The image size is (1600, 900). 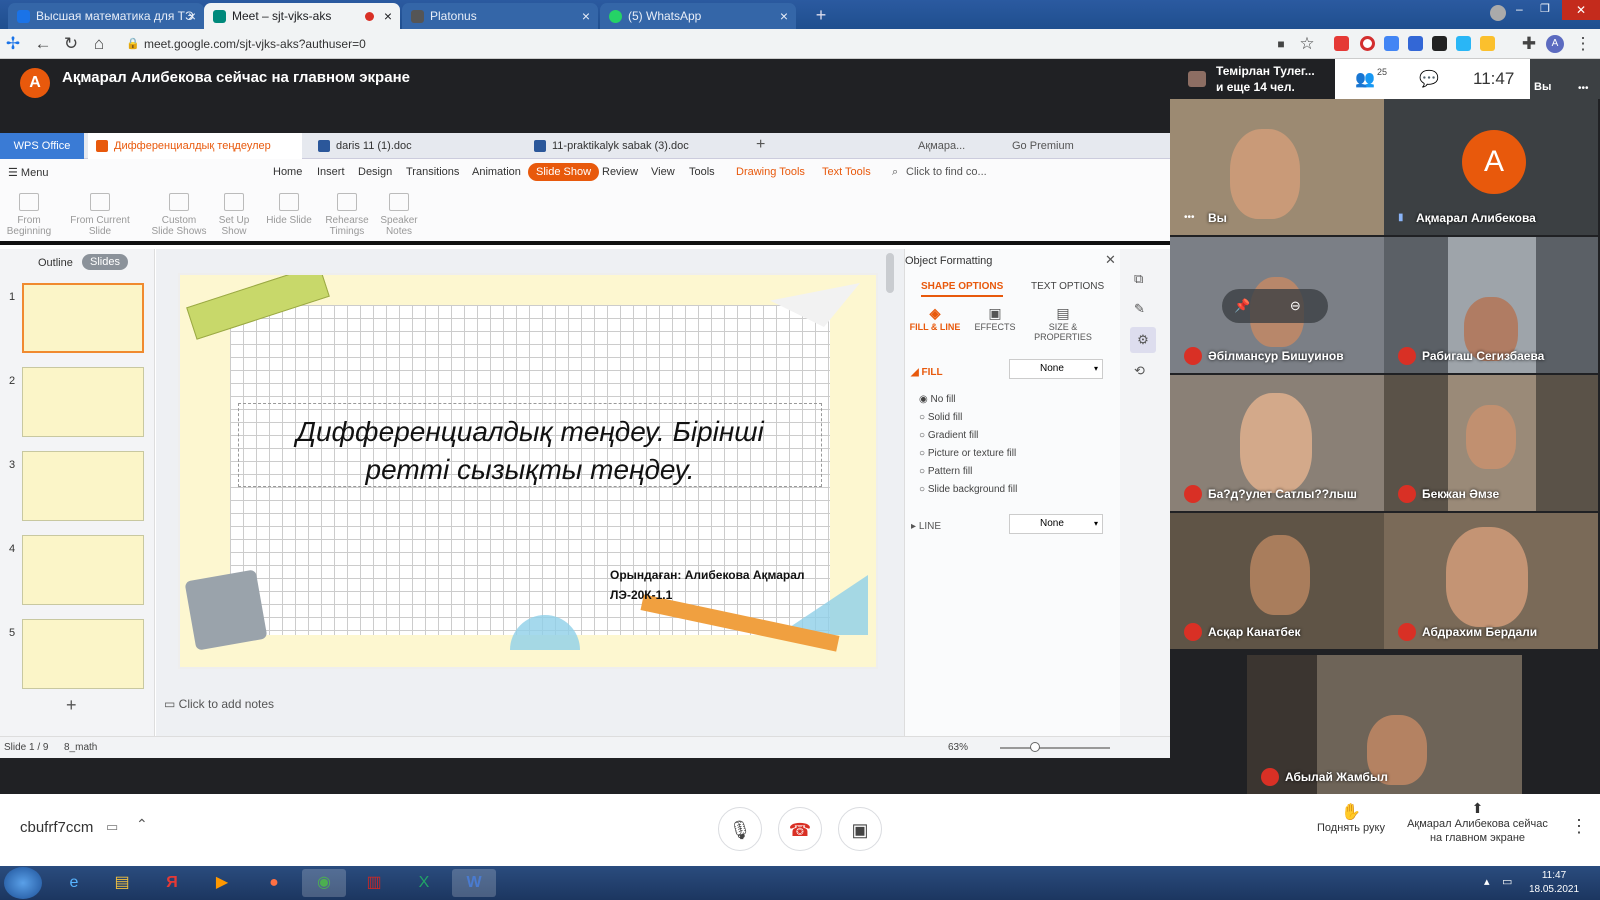 What do you see at coordinates (1277, 305) in the screenshot?
I see `participant-tile: 📌 ⊖ Әбілмансур Бишуинов` at bounding box center [1277, 305].